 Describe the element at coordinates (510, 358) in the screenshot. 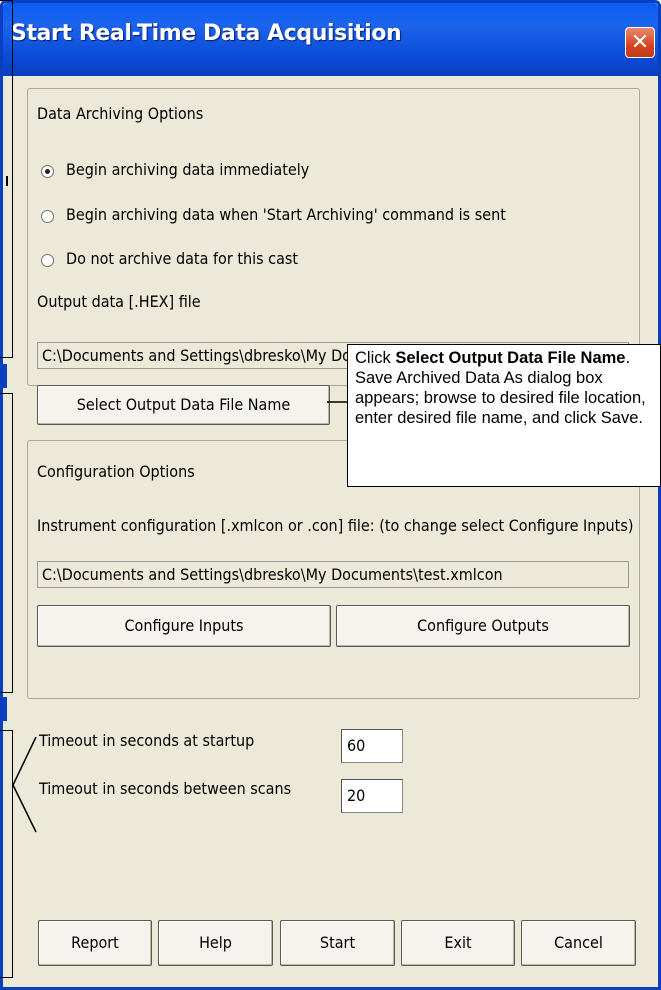

I see `callout-bold-text: Select Output Data File Name` at that location.